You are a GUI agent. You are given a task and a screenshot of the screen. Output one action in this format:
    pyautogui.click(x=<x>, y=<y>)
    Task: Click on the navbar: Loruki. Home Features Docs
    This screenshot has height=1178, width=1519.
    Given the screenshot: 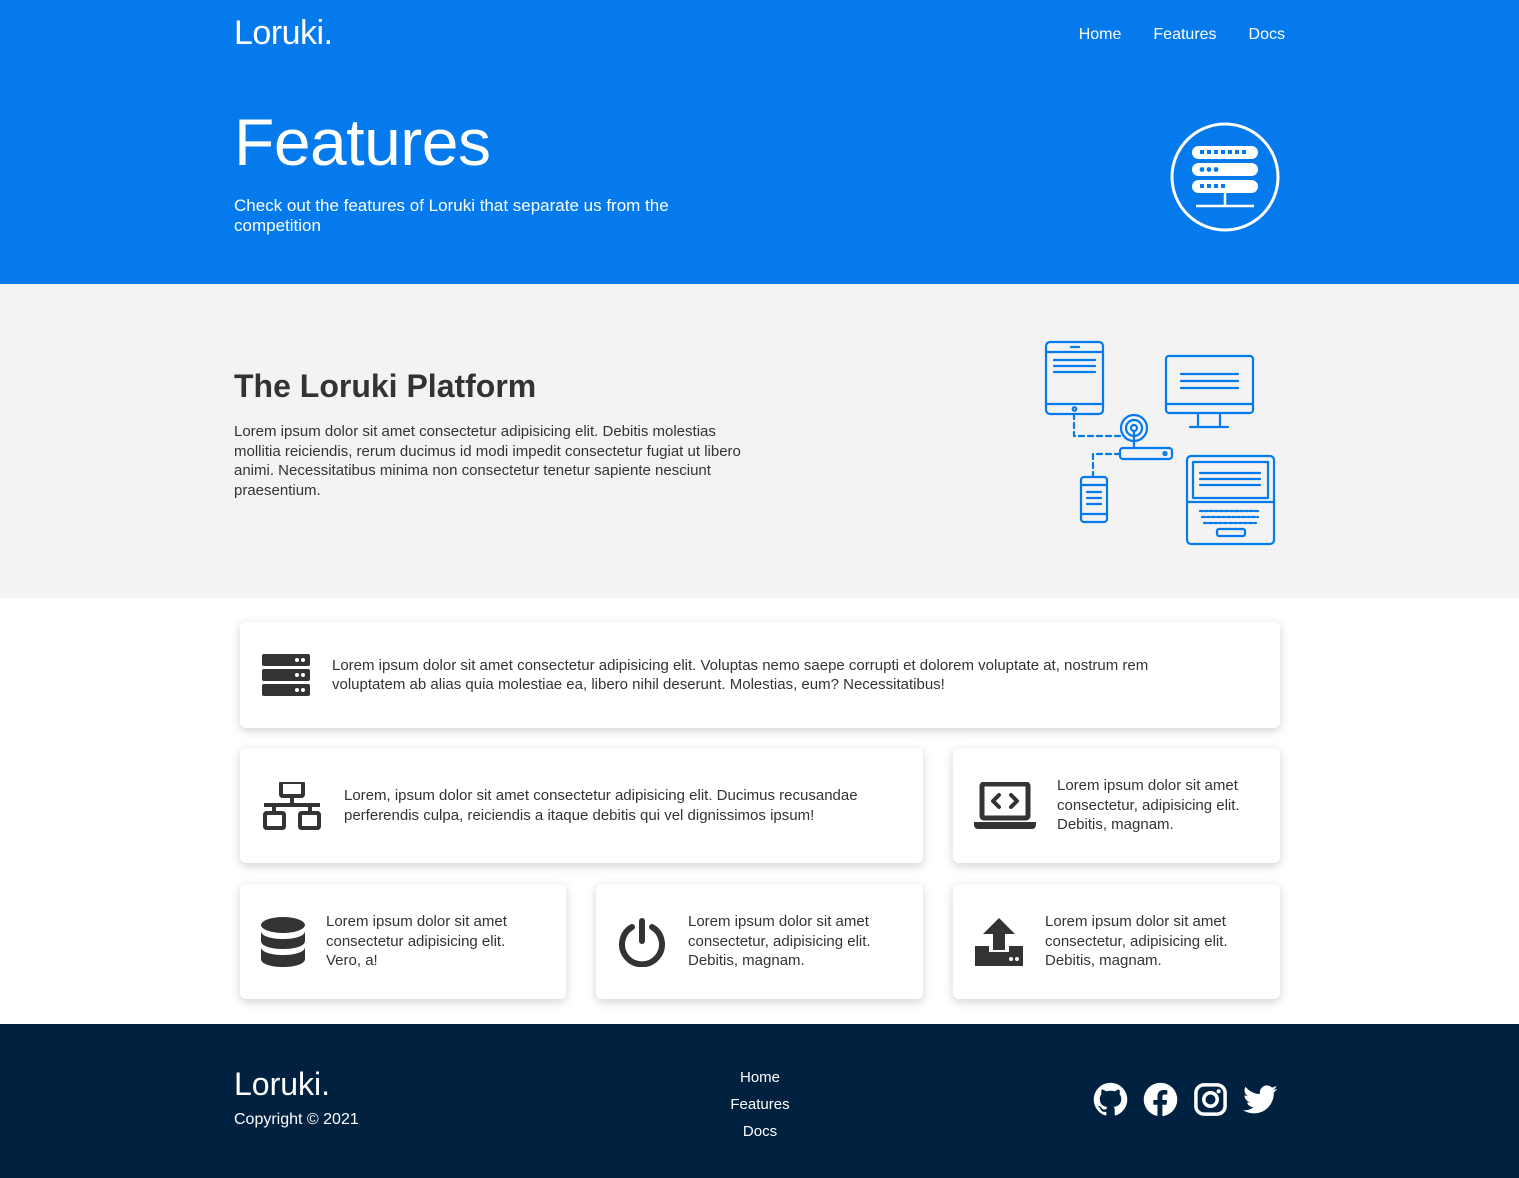 What is the action you would take?
    pyautogui.click(x=759, y=35)
    